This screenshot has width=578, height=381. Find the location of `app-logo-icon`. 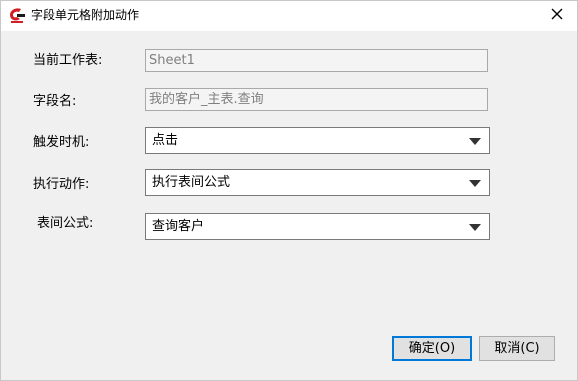

app-logo-icon is located at coordinates (17, 15).